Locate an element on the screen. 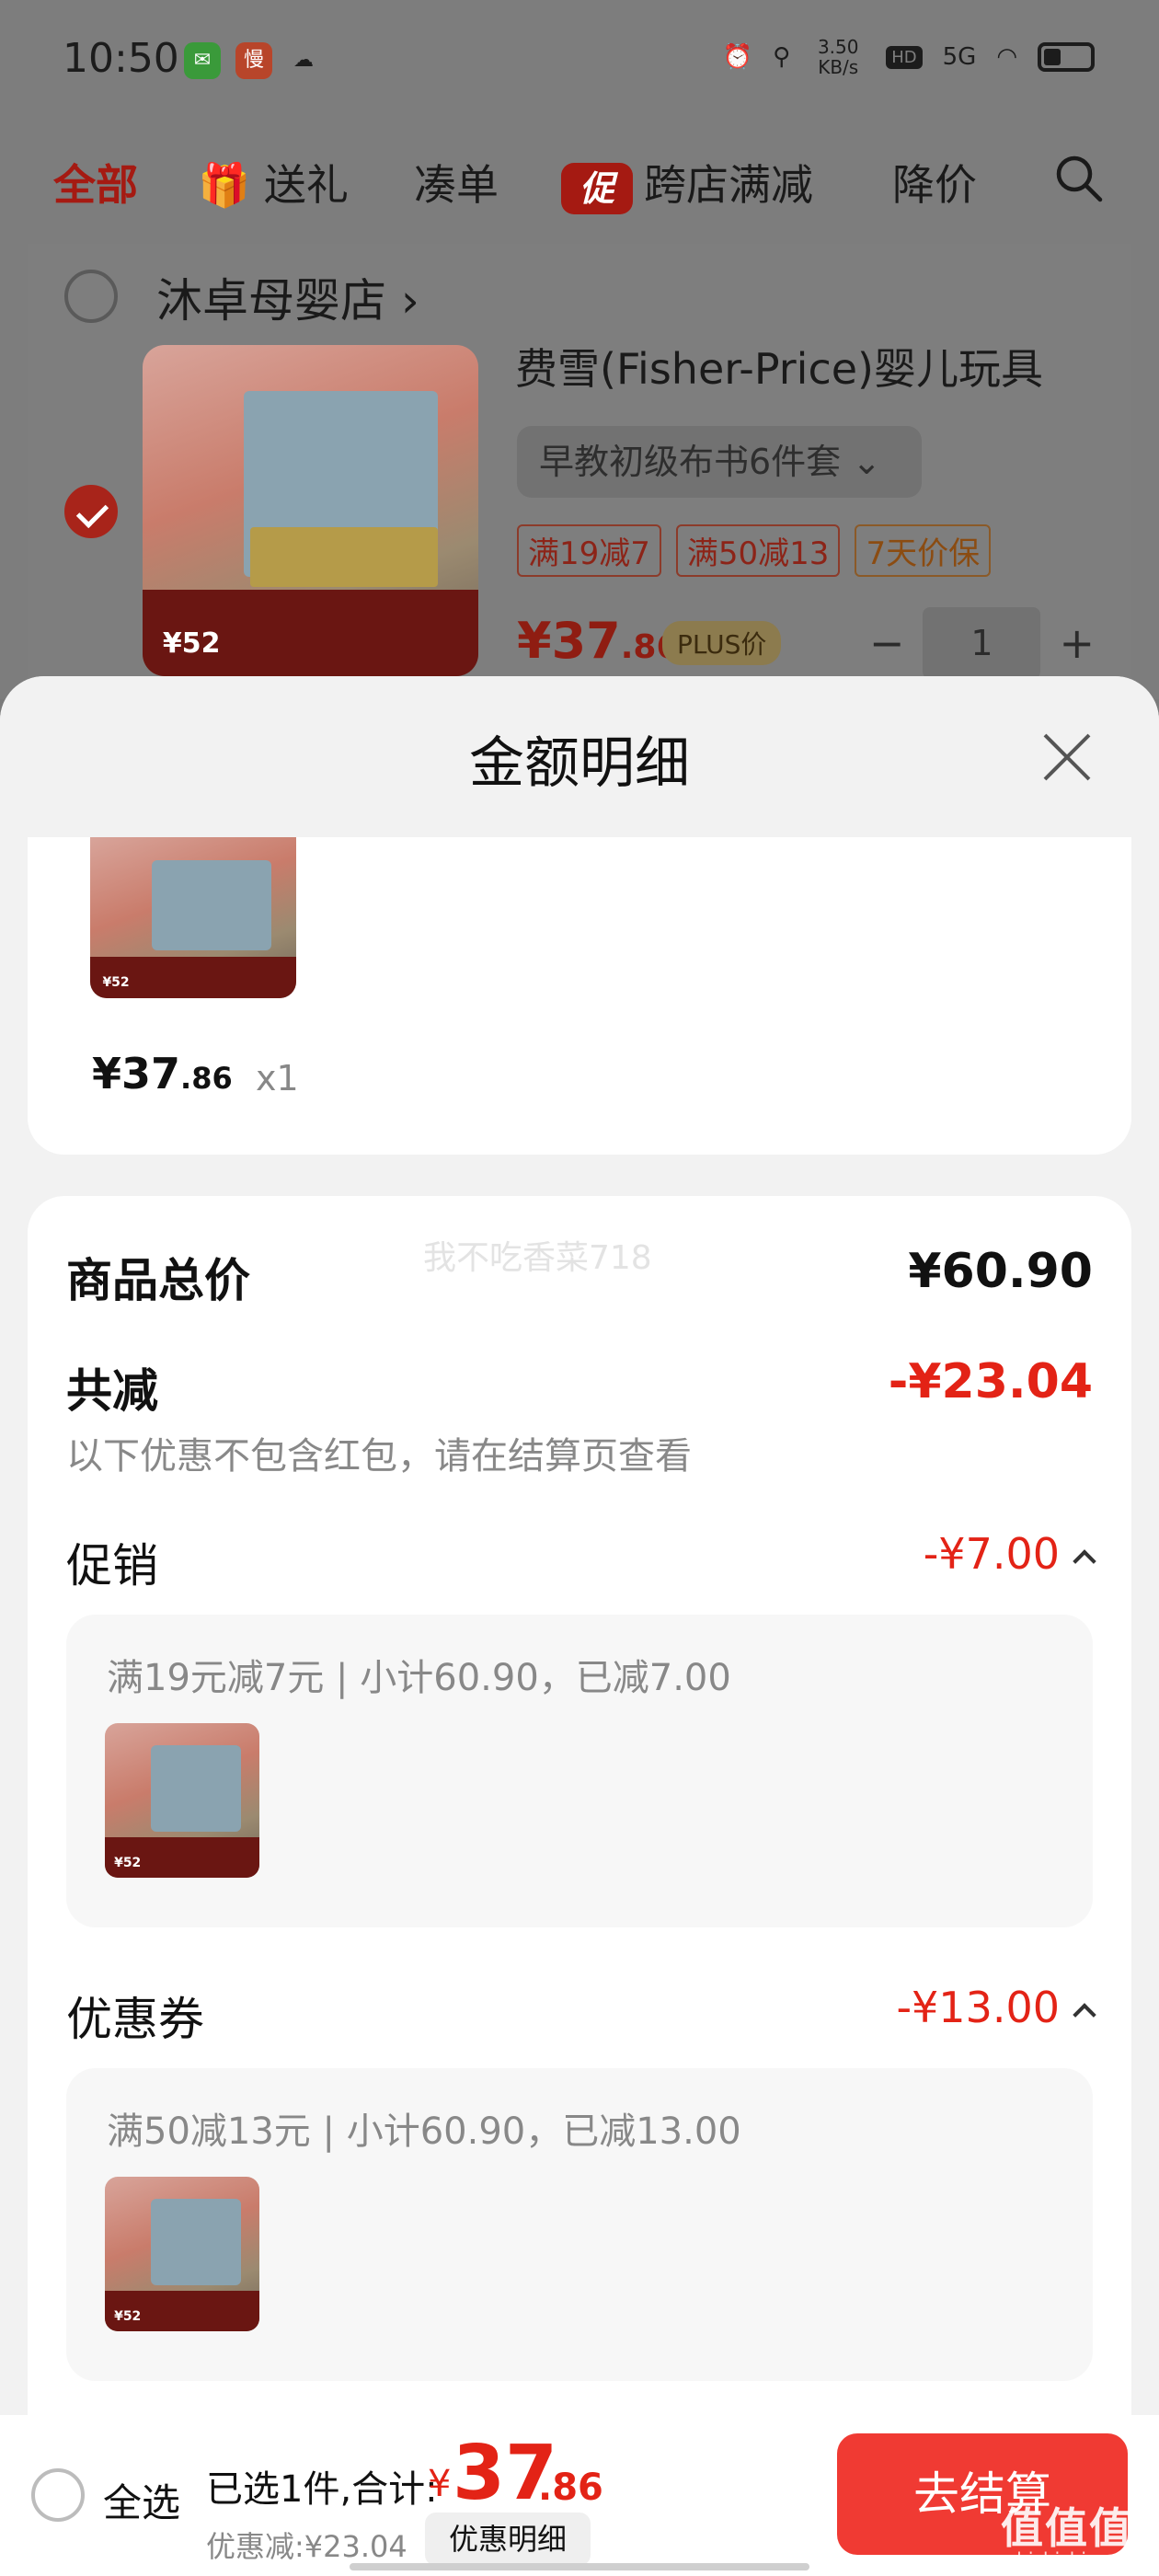  tab-all: 全部 is located at coordinates (95, 182).